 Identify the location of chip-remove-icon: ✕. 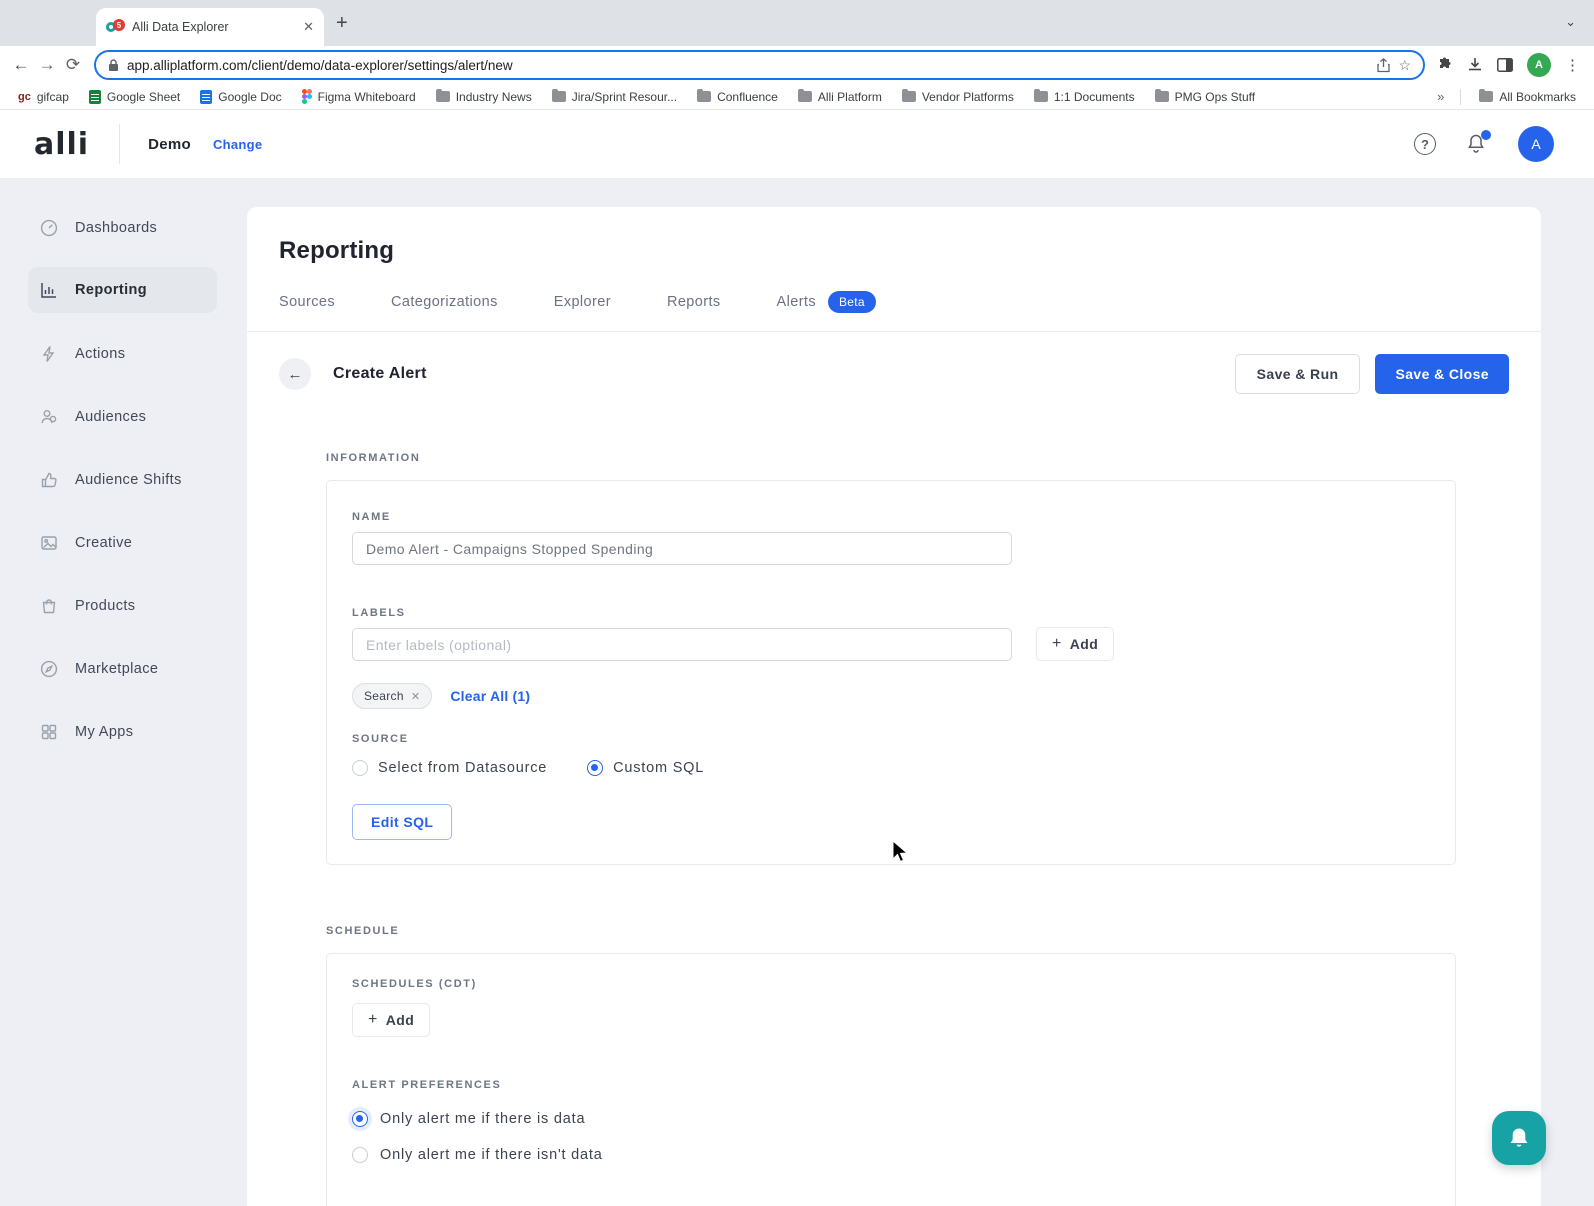
(416, 696).